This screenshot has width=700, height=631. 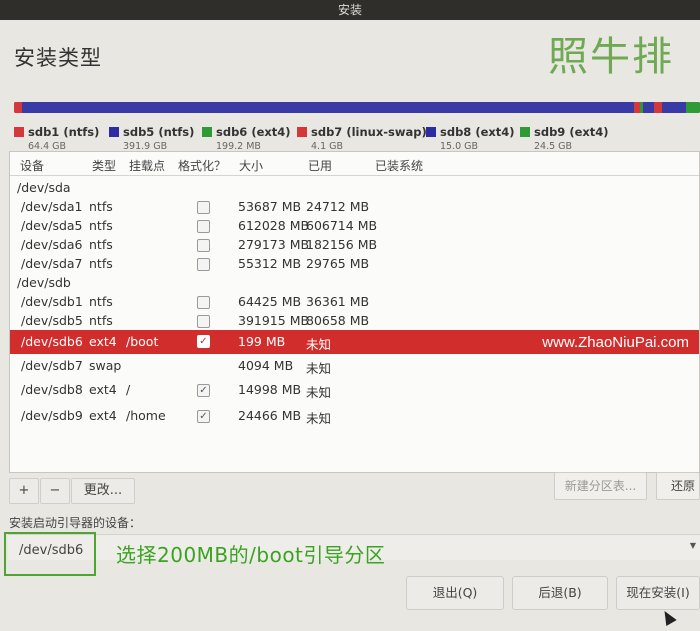 I want to click on col-type: 类型, so click(x=104, y=165).